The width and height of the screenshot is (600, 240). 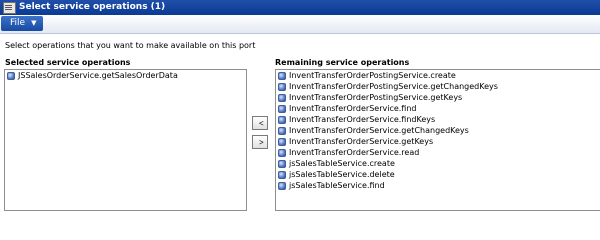 What do you see at coordinates (354, 152) in the screenshot?
I see `list-item-label: InventTransferOrderService.read` at bounding box center [354, 152].